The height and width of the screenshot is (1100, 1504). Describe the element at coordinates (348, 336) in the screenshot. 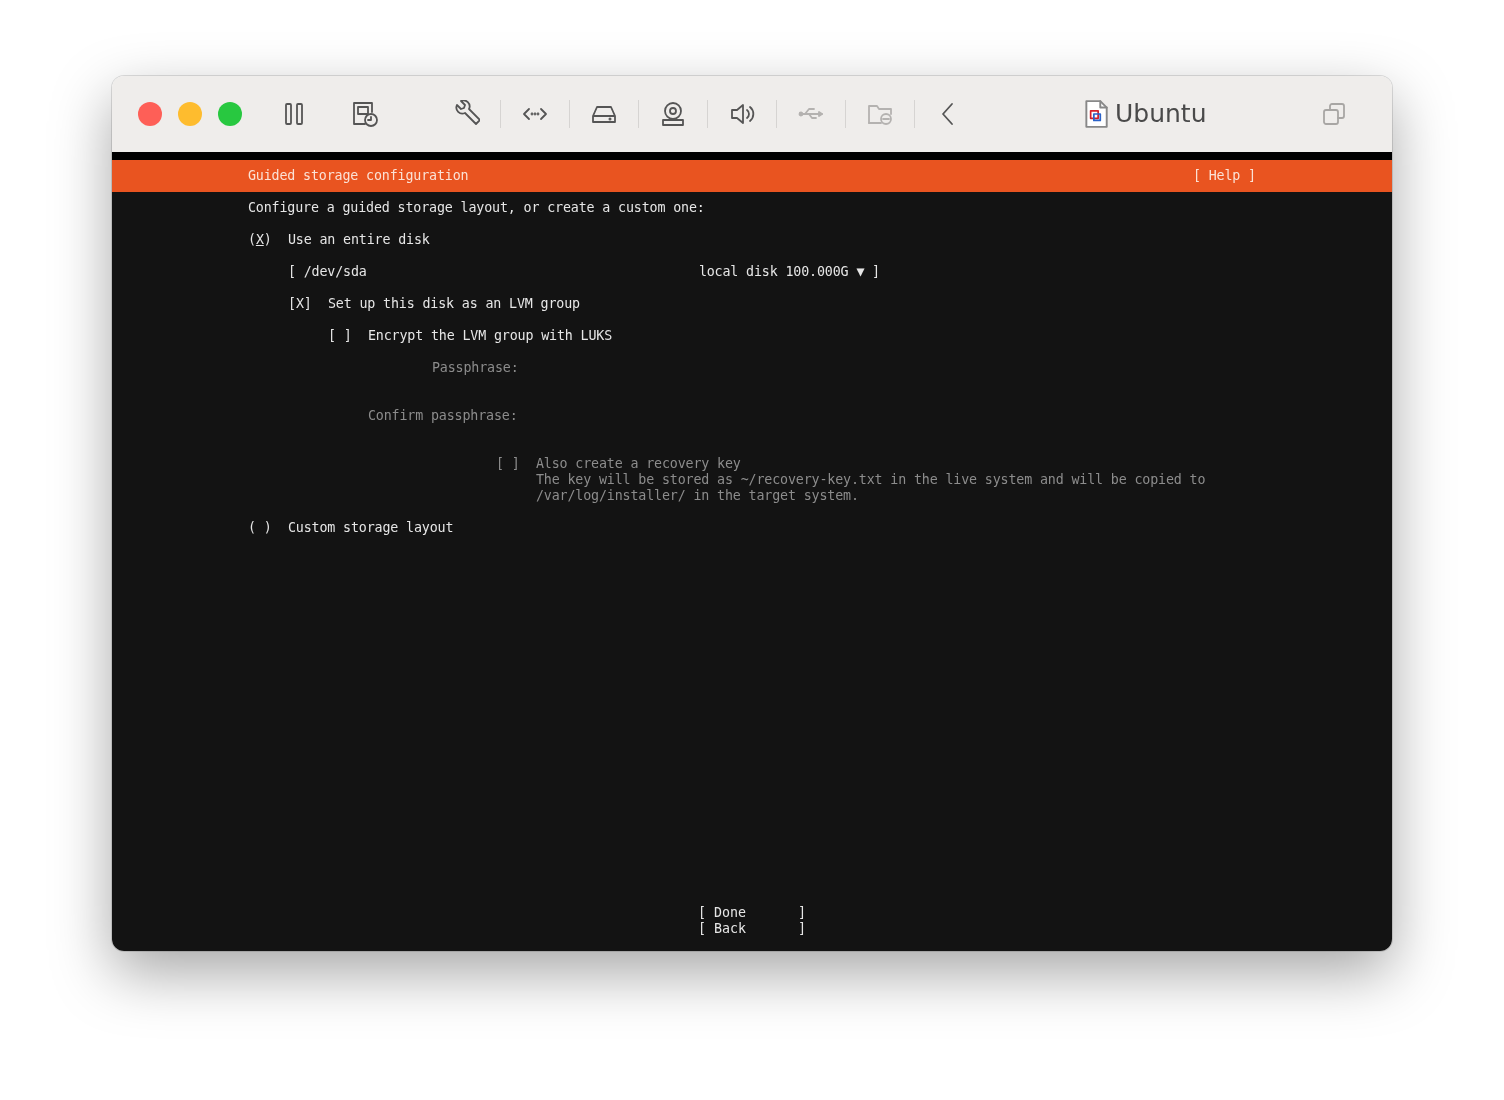

I see `checkbox: [ ]` at that location.